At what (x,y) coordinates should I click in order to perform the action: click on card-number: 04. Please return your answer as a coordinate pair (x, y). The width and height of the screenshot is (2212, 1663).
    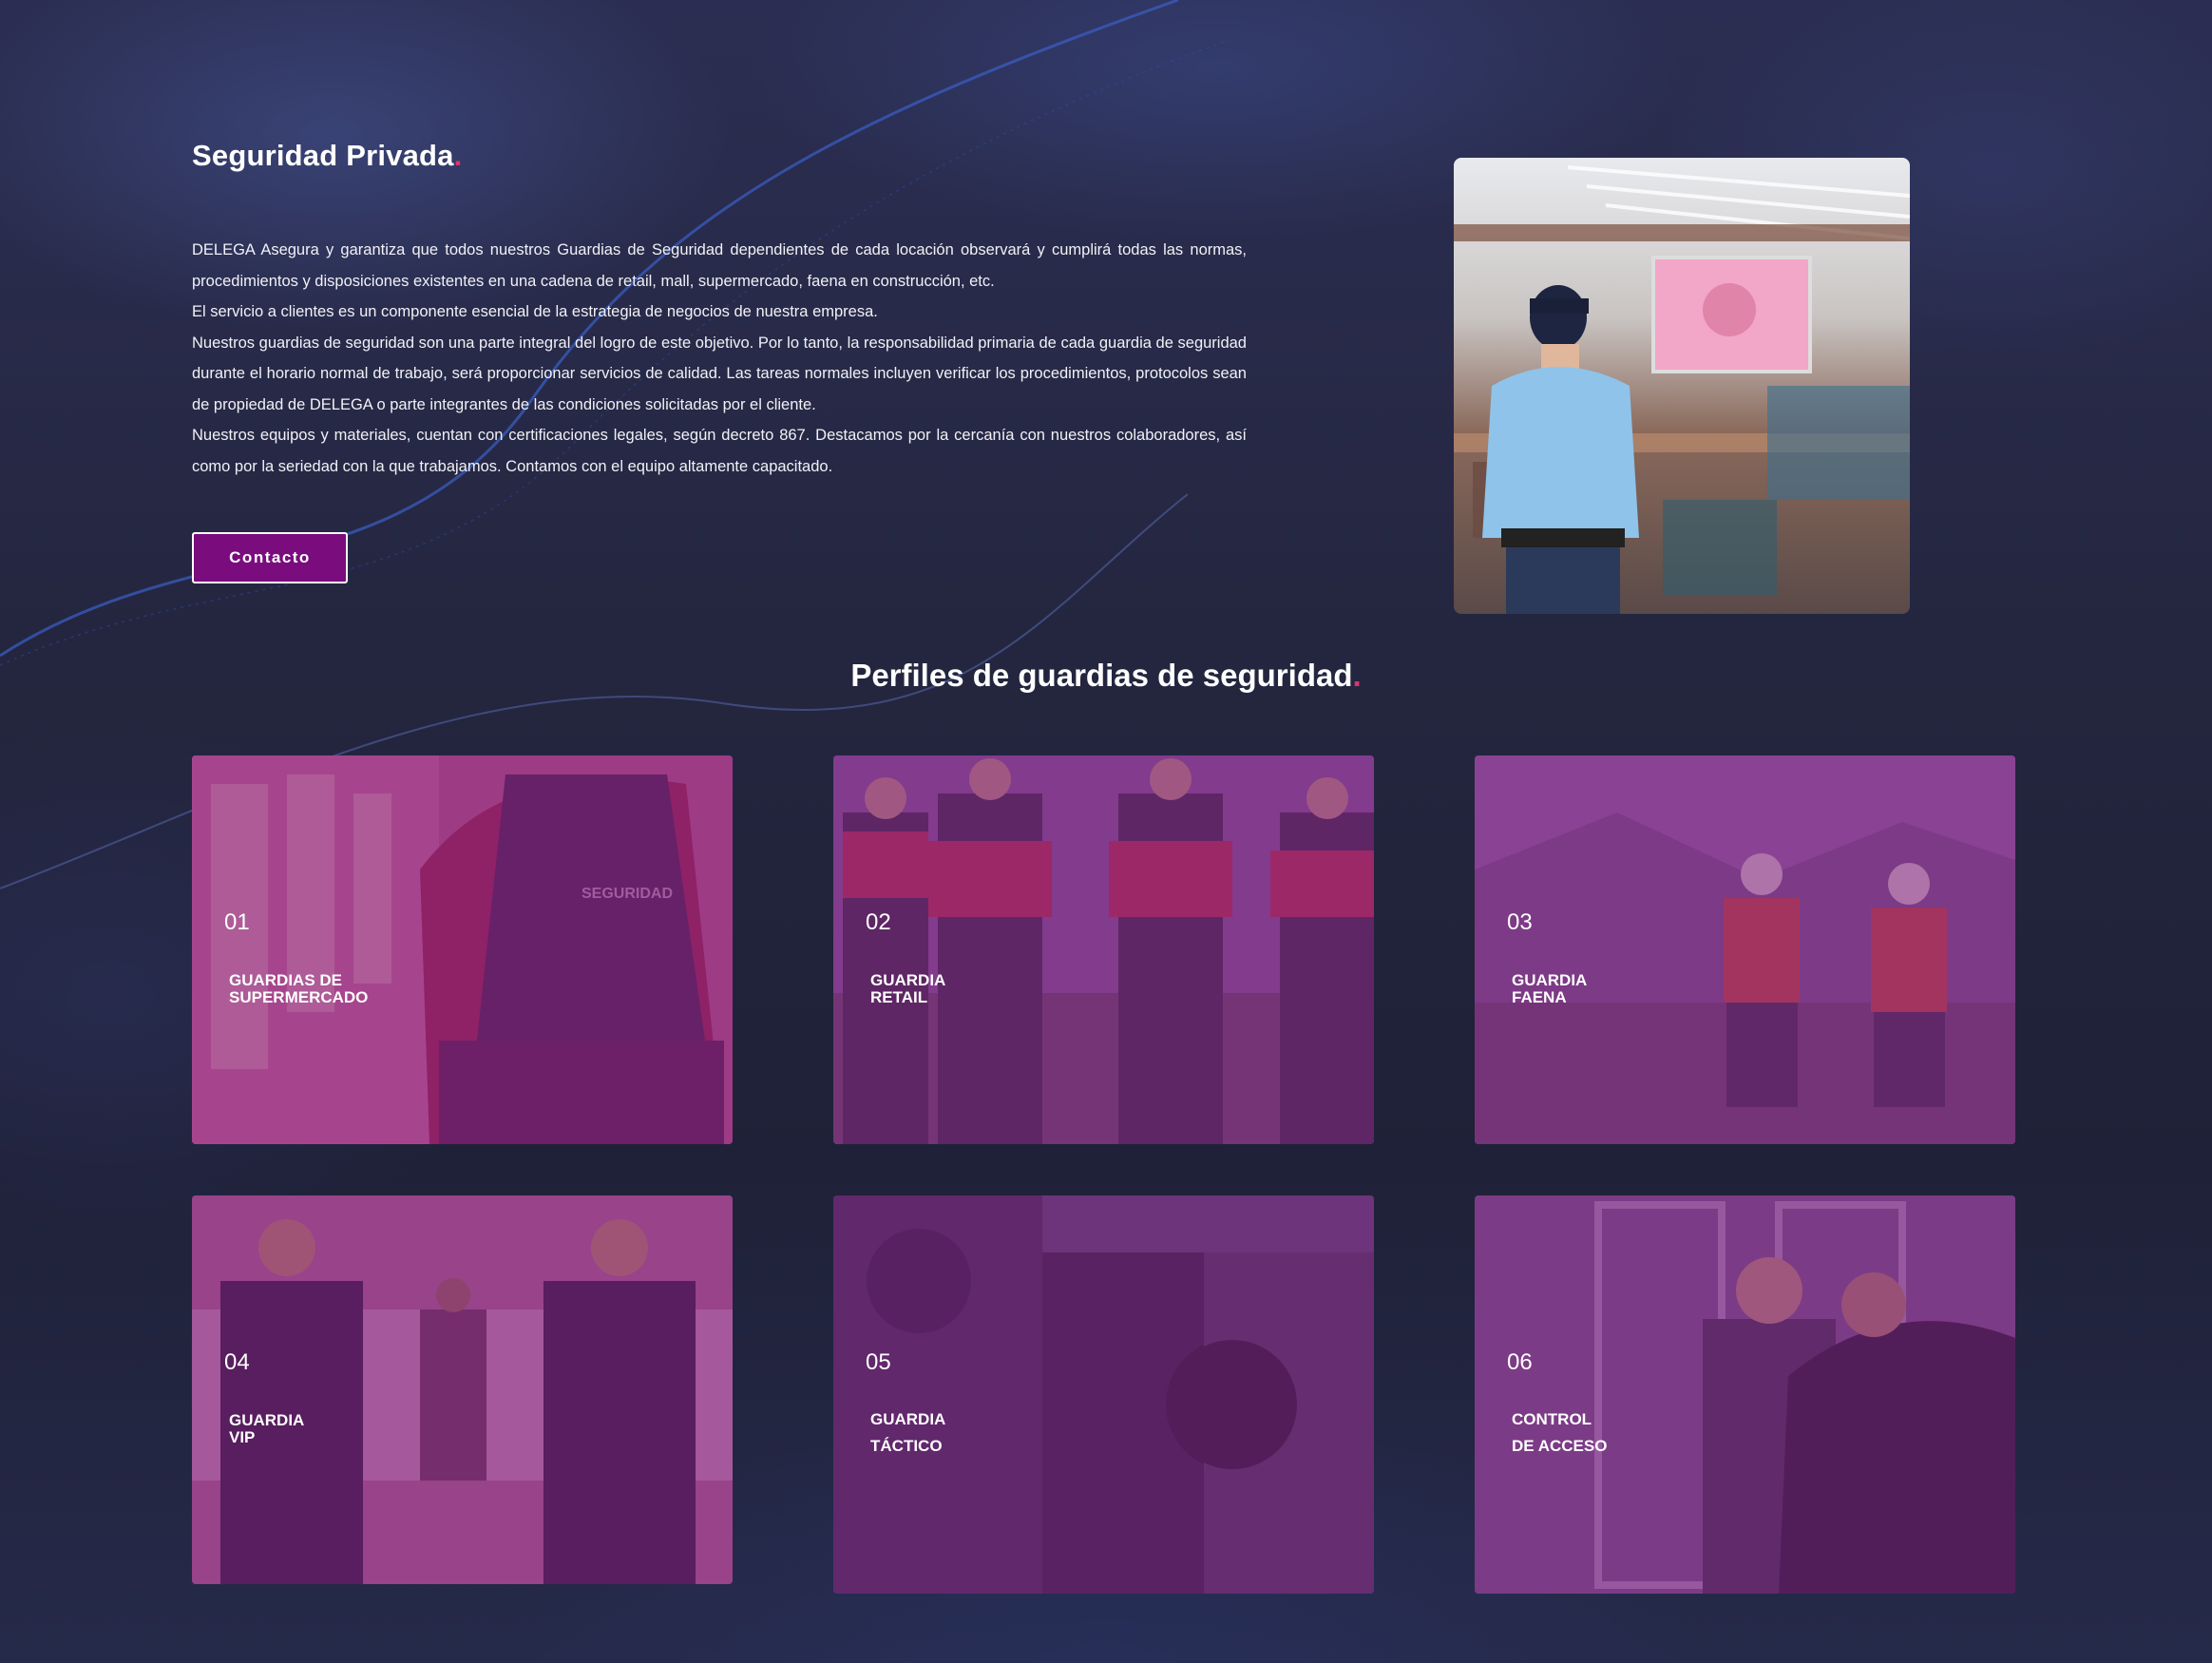
    Looking at the image, I should click on (237, 1362).